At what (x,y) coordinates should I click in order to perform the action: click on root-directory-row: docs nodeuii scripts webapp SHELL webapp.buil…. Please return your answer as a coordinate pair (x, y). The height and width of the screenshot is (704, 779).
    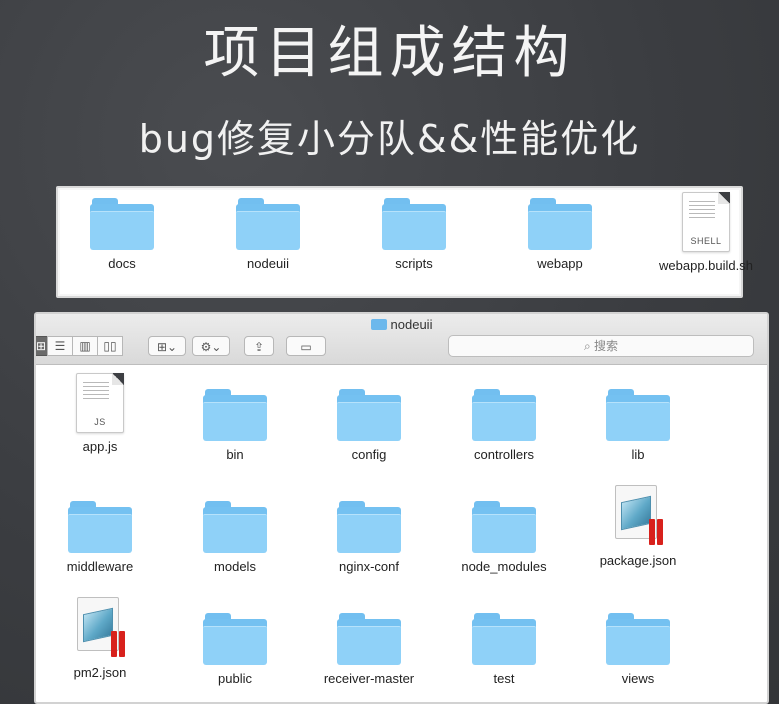
    Looking at the image, I should click on (405, 242).